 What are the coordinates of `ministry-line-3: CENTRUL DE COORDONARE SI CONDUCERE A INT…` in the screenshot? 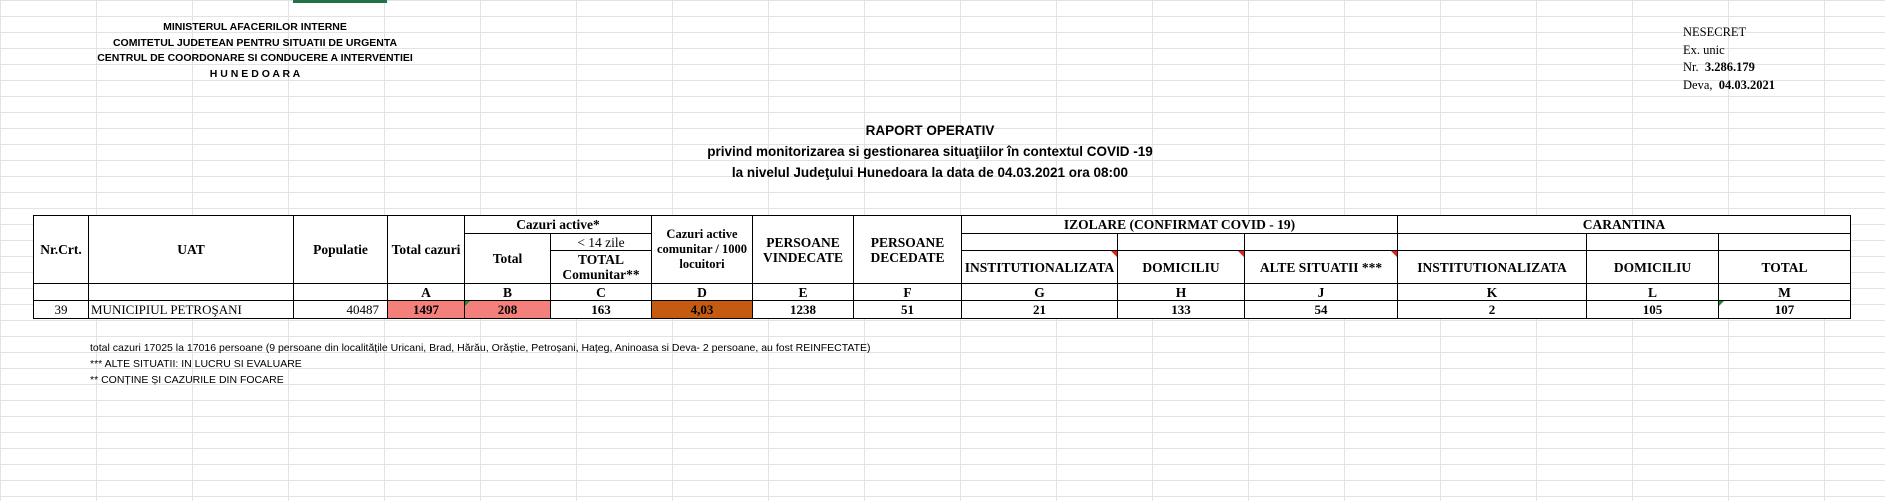 It's located at (255, 58).